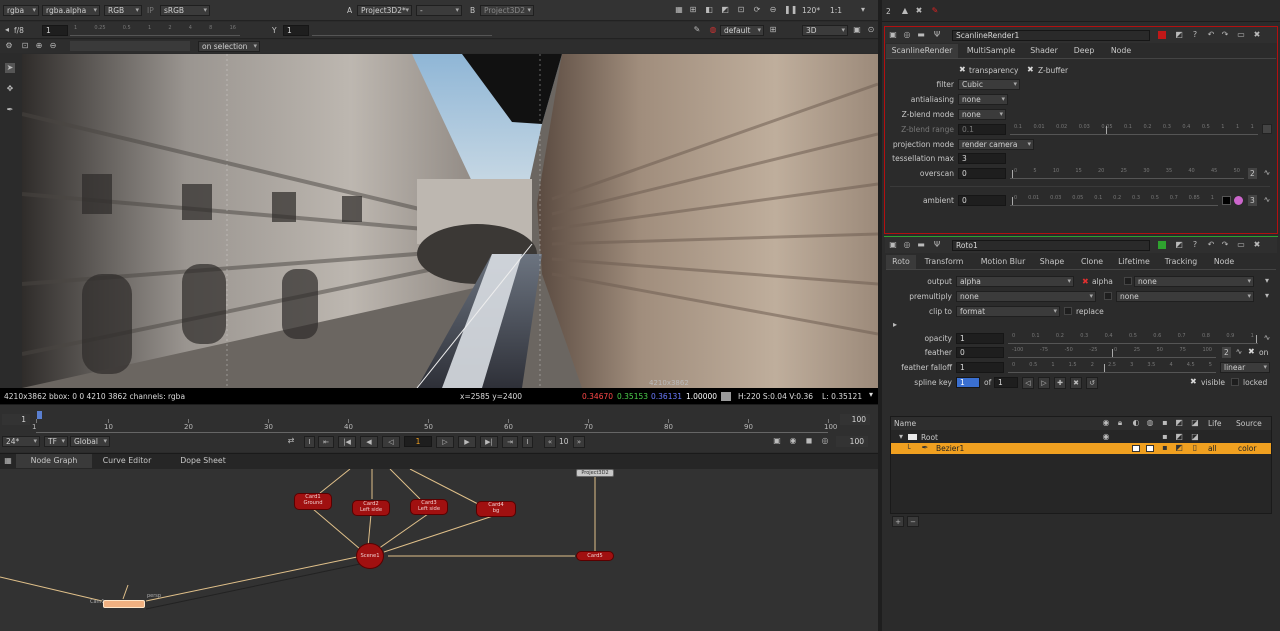  I want to click on roto-float-icon: ◎, so click(907, 245).